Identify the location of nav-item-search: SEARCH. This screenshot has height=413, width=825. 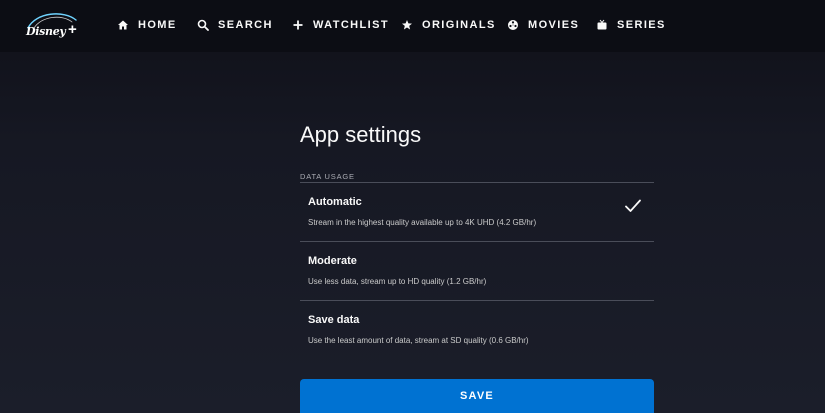
(235, 25).